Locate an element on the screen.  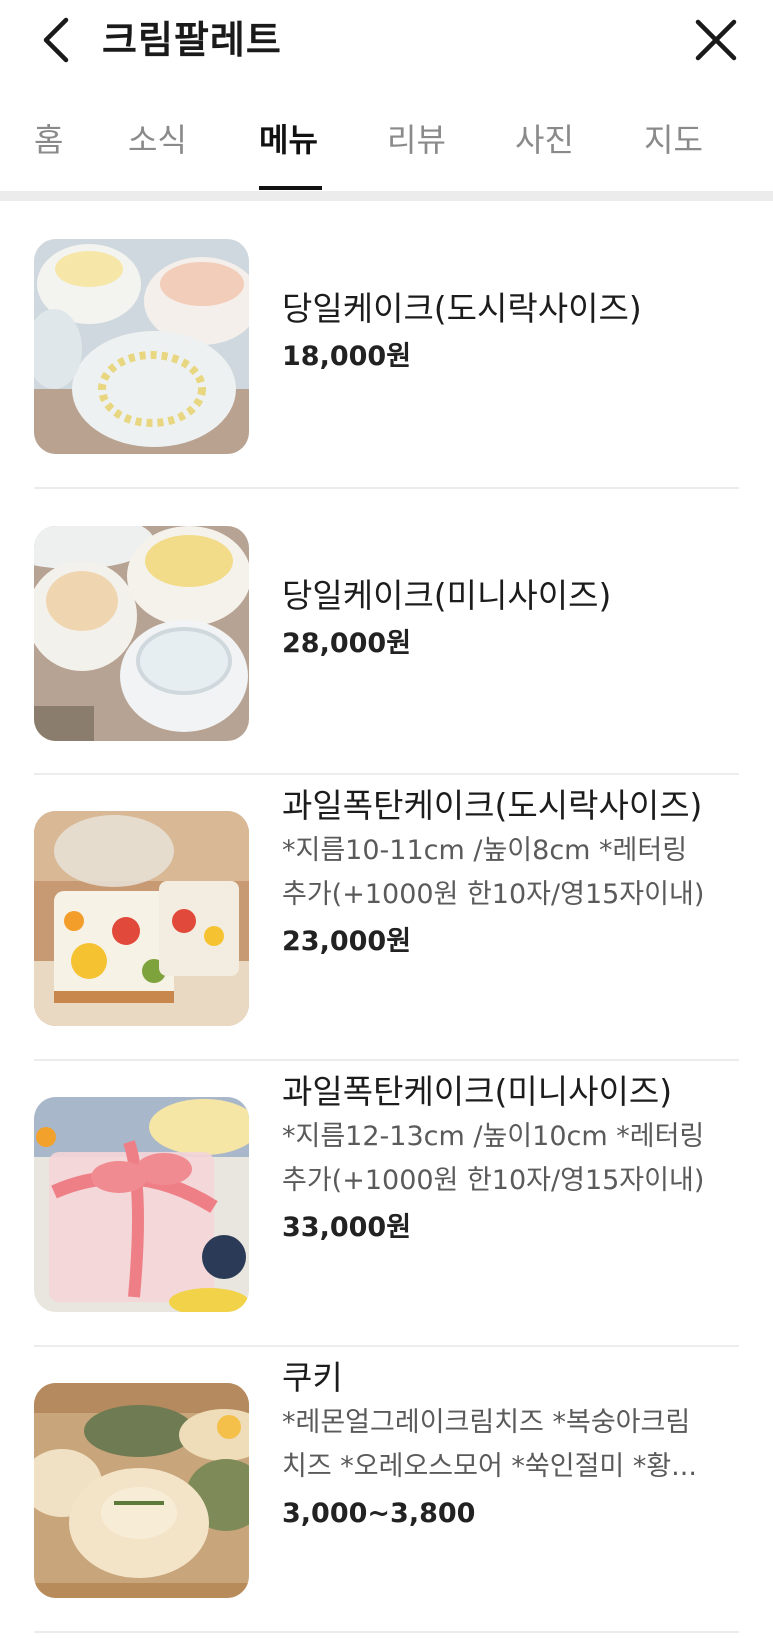
tab-bar: 홈 소식 메뉴 리뷰 사진 지도 is located at coordinates (386, 149).